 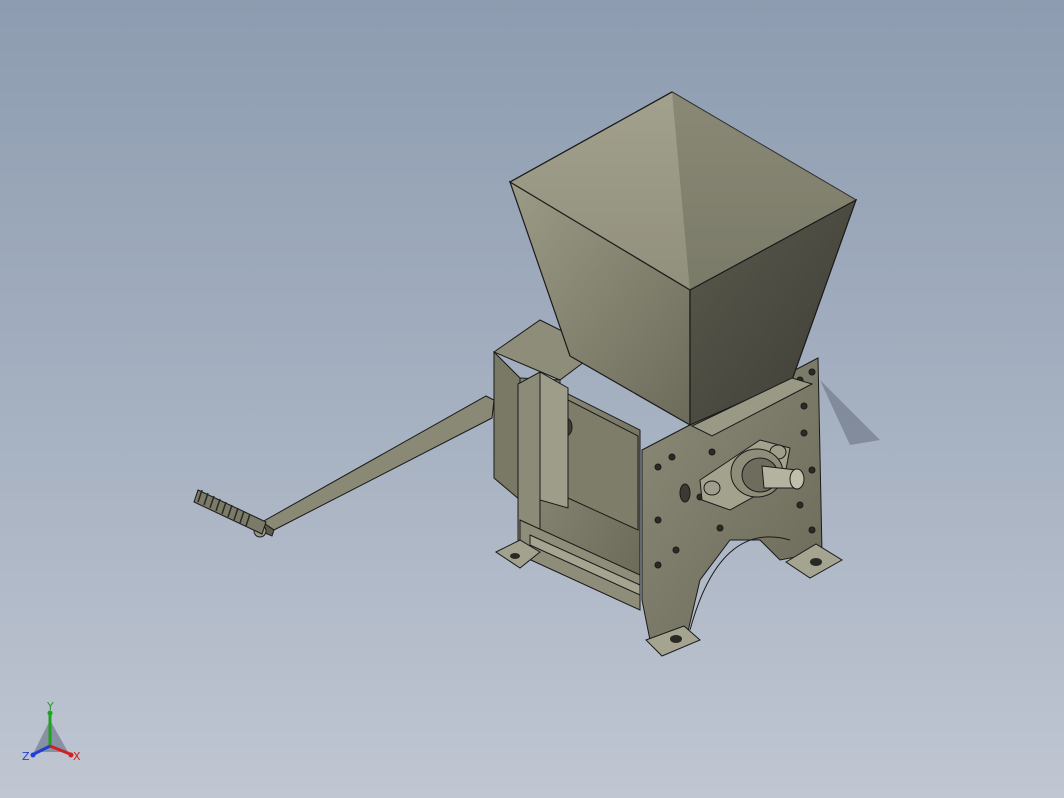 What do you see at coordinates (783, 477) in the screenshot?
I see `drive-shaft` at bounding box center [783, 477].